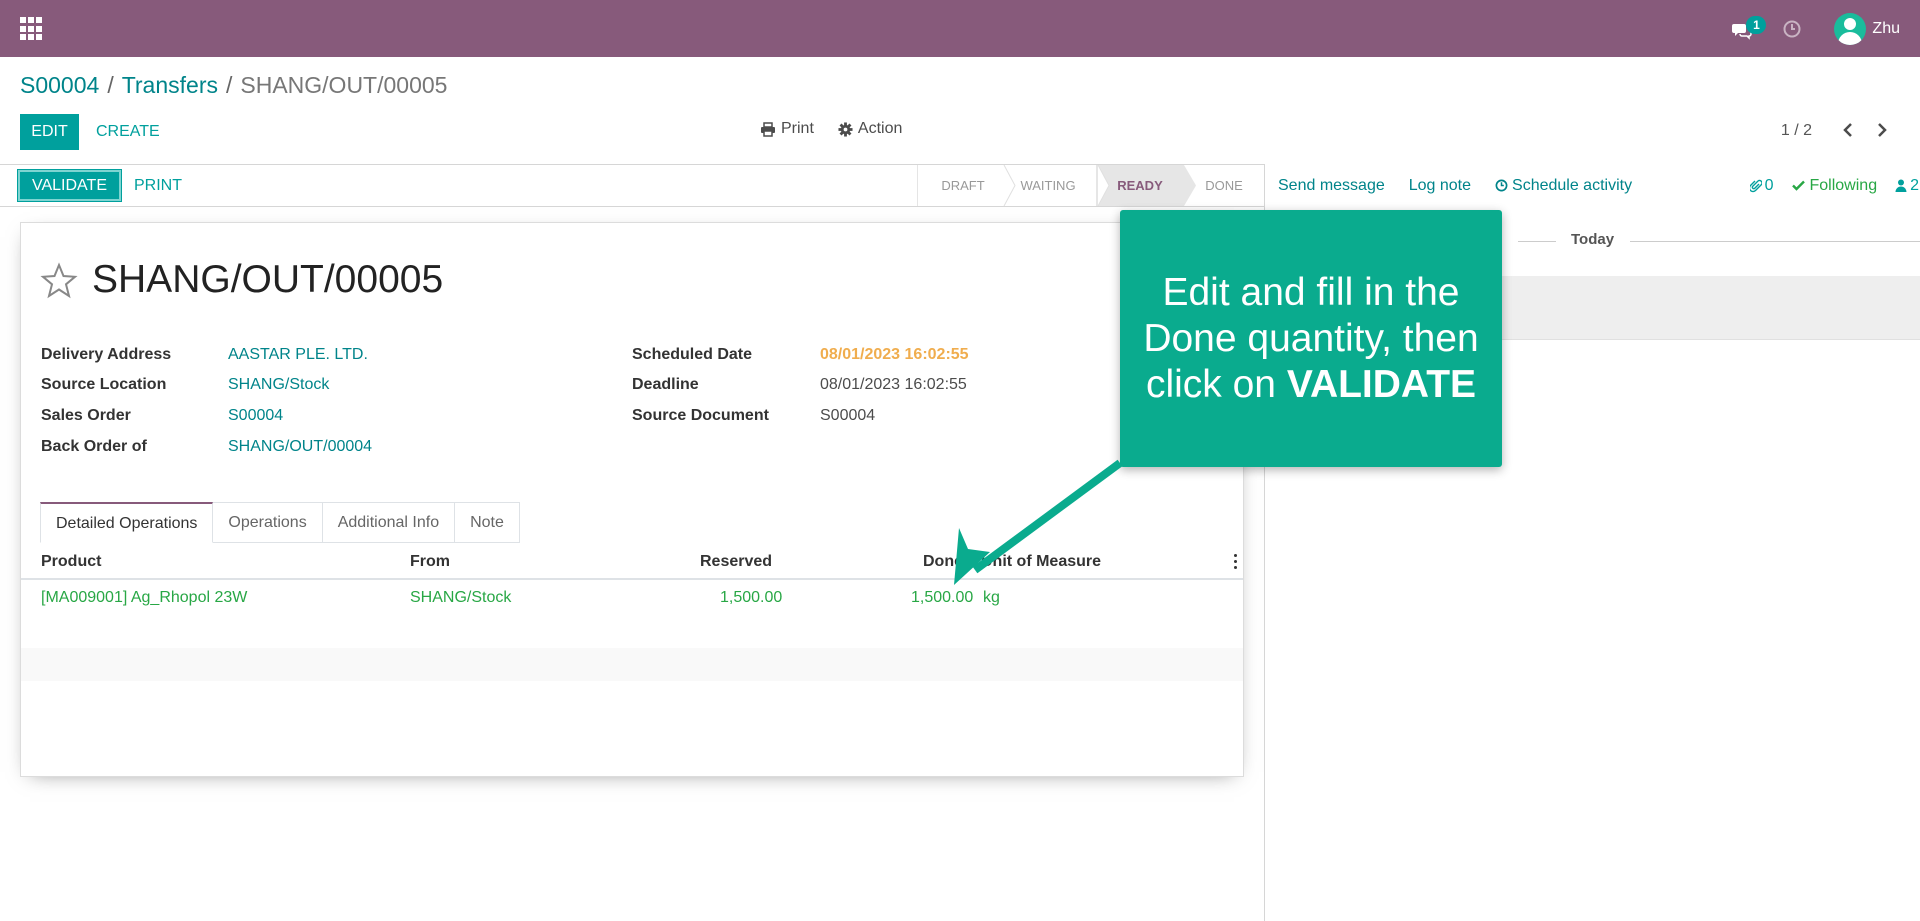 The image size is (1920, 921). I want to click on print-menu: Print, so click(787, 129).